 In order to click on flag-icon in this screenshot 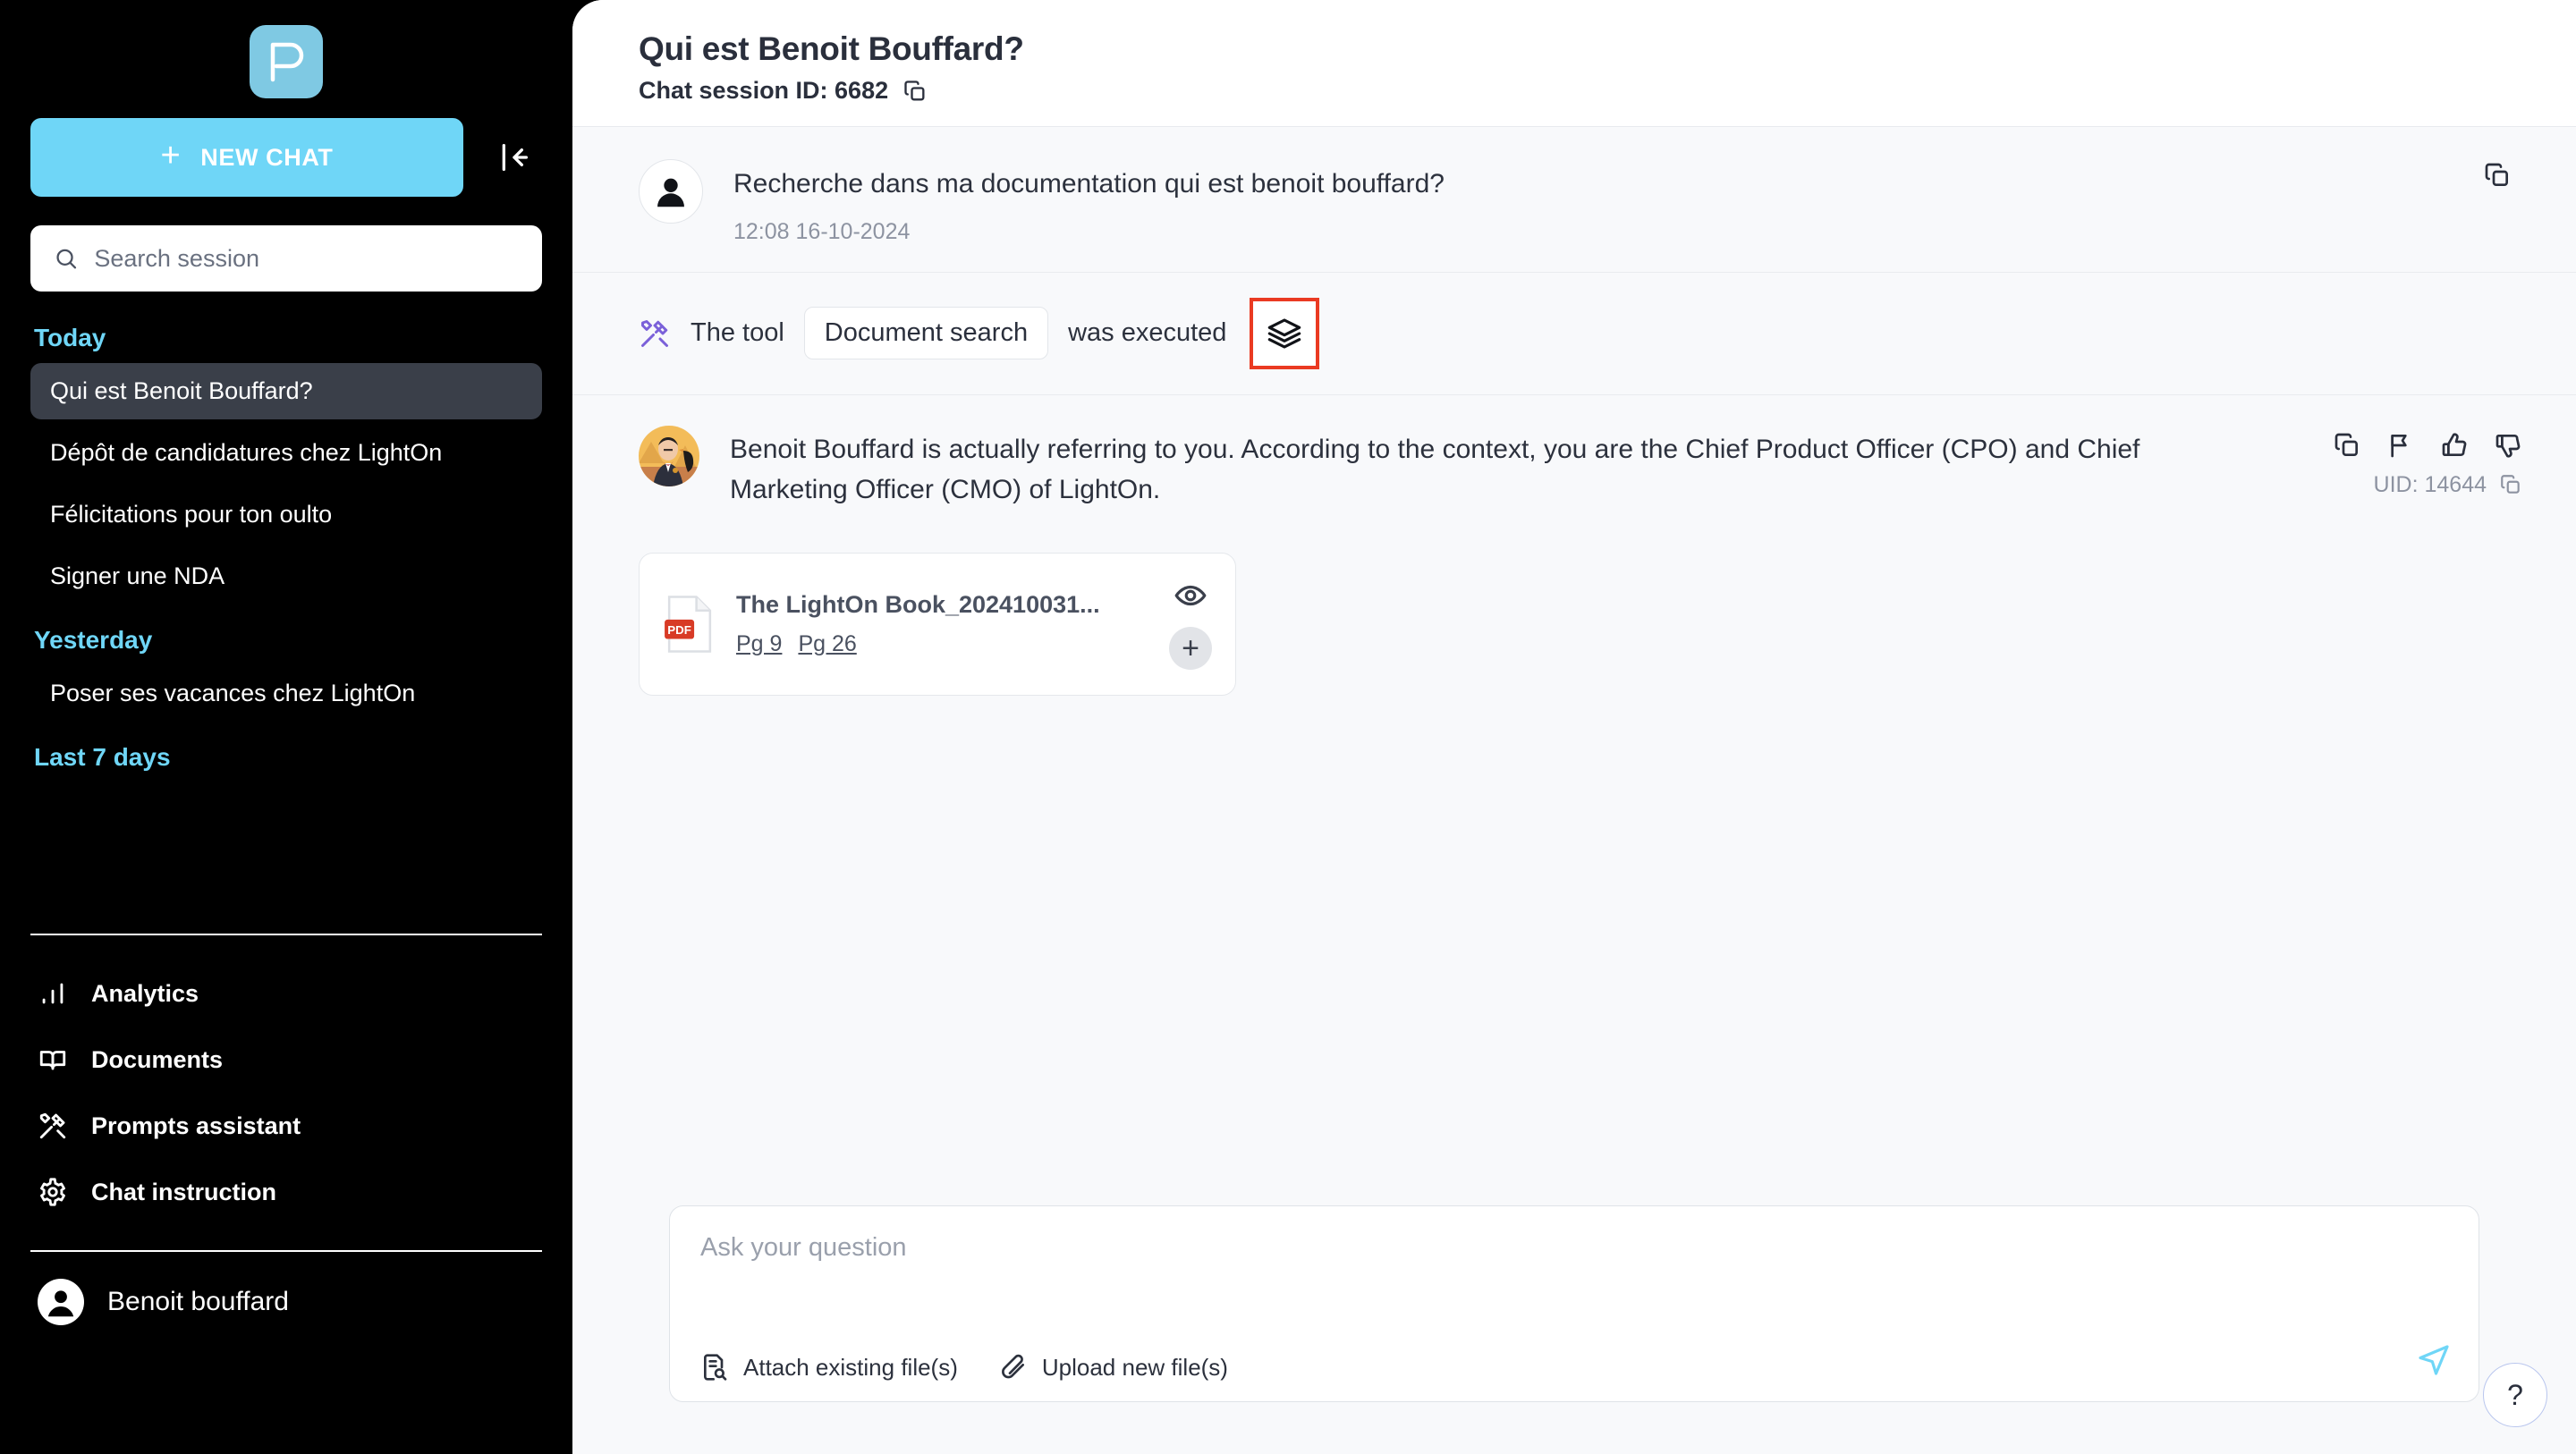, I will do `click(2399, 445)`.